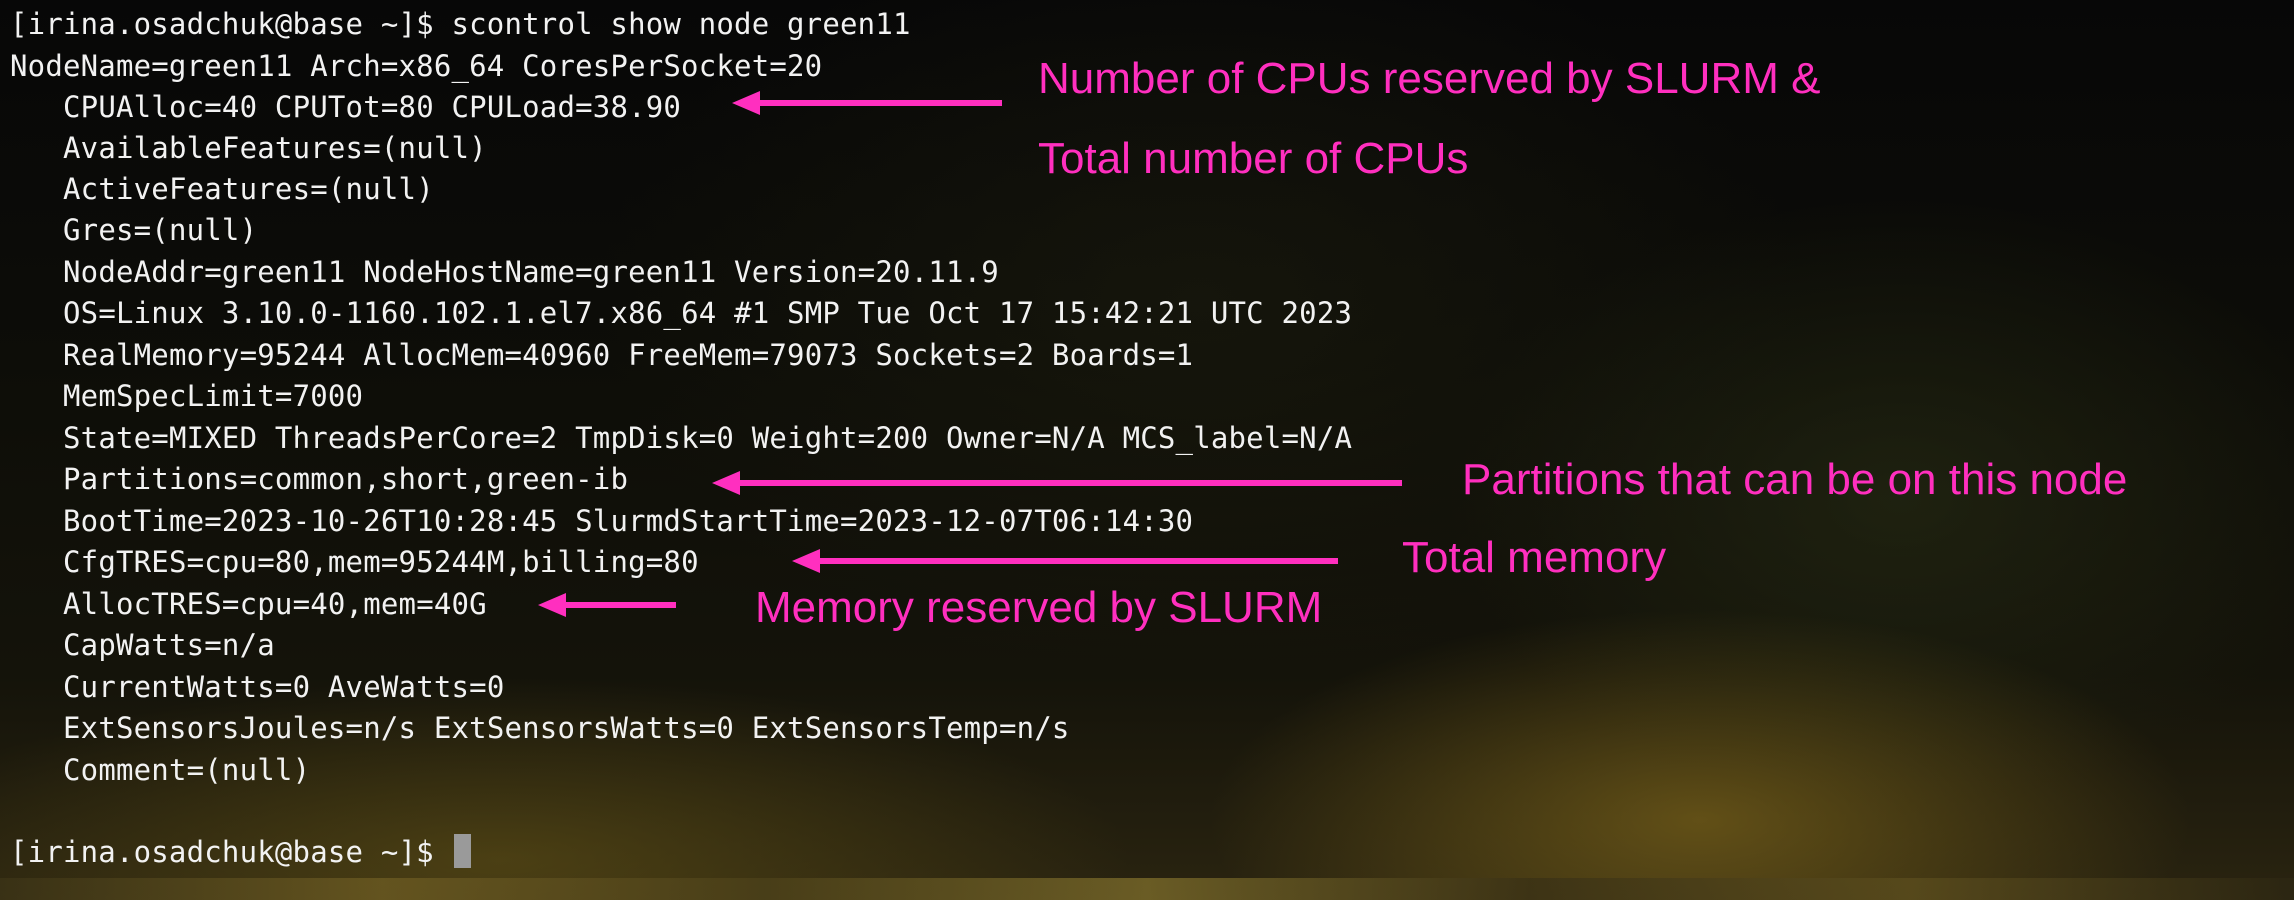 The width and height of the screenshot is (2294, 900). I want to click on output-line-cfgtres: CfgTRES=cpu=80,mem=95244M,billing=80, so click(381, 562).